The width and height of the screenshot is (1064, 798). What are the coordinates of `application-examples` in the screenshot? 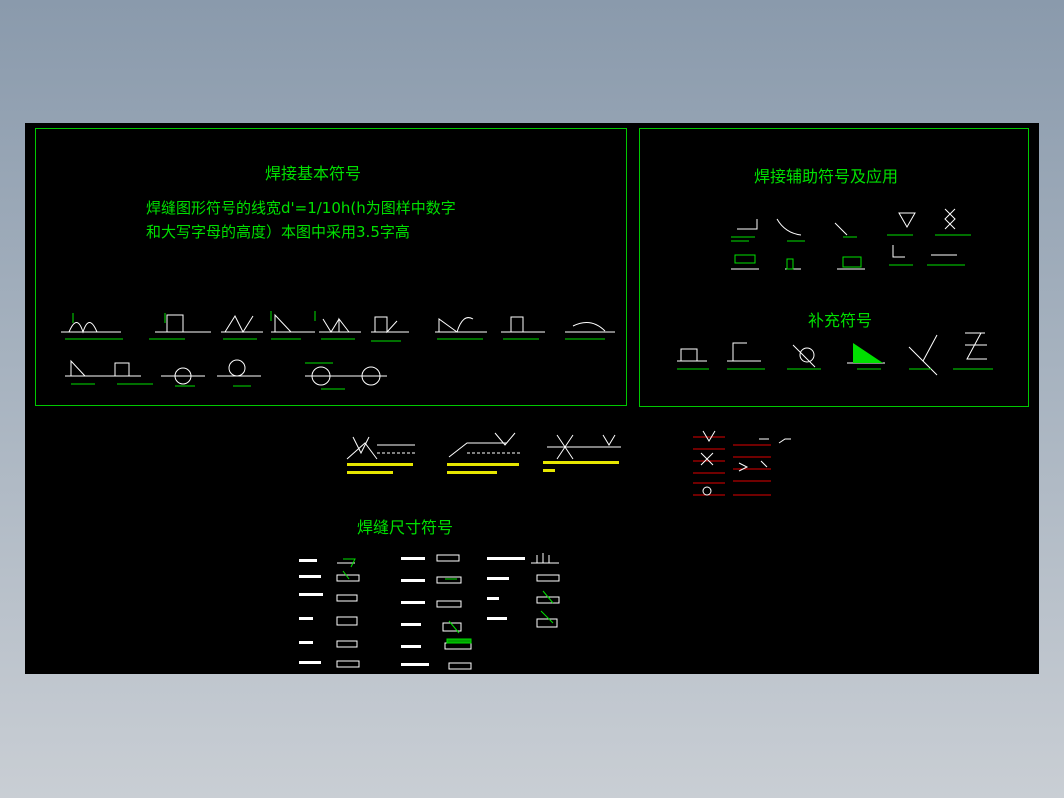 It's located at (483, 446).